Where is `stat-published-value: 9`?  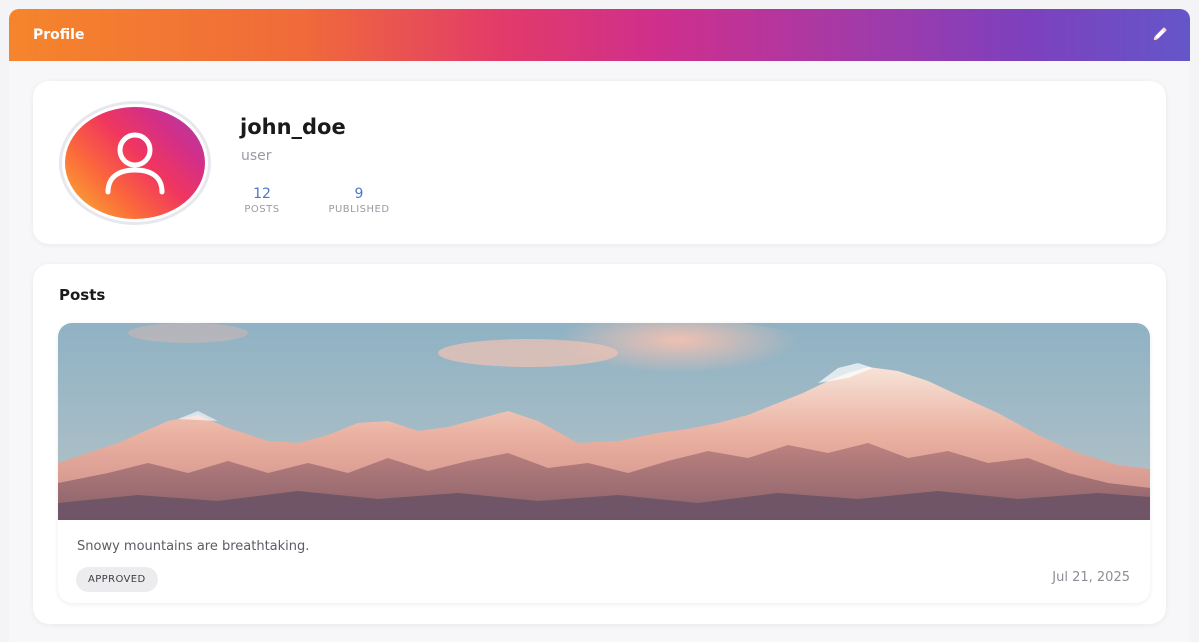
stat-published-value: 9 is located at coordinates (359, 194).